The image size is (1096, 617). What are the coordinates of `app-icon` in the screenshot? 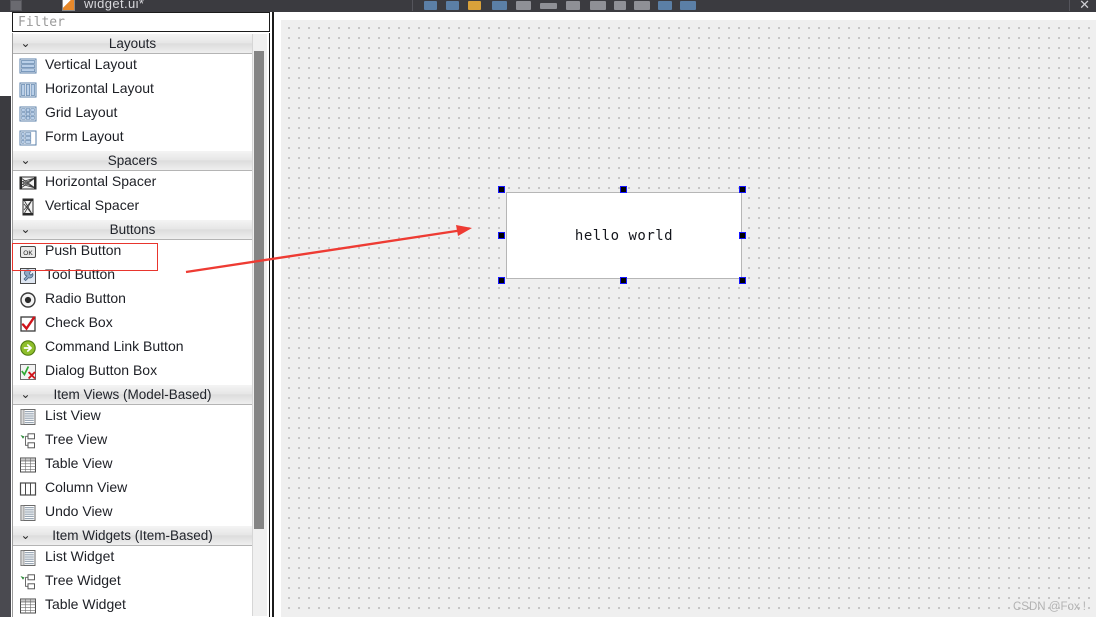 It's located at (68, 5).